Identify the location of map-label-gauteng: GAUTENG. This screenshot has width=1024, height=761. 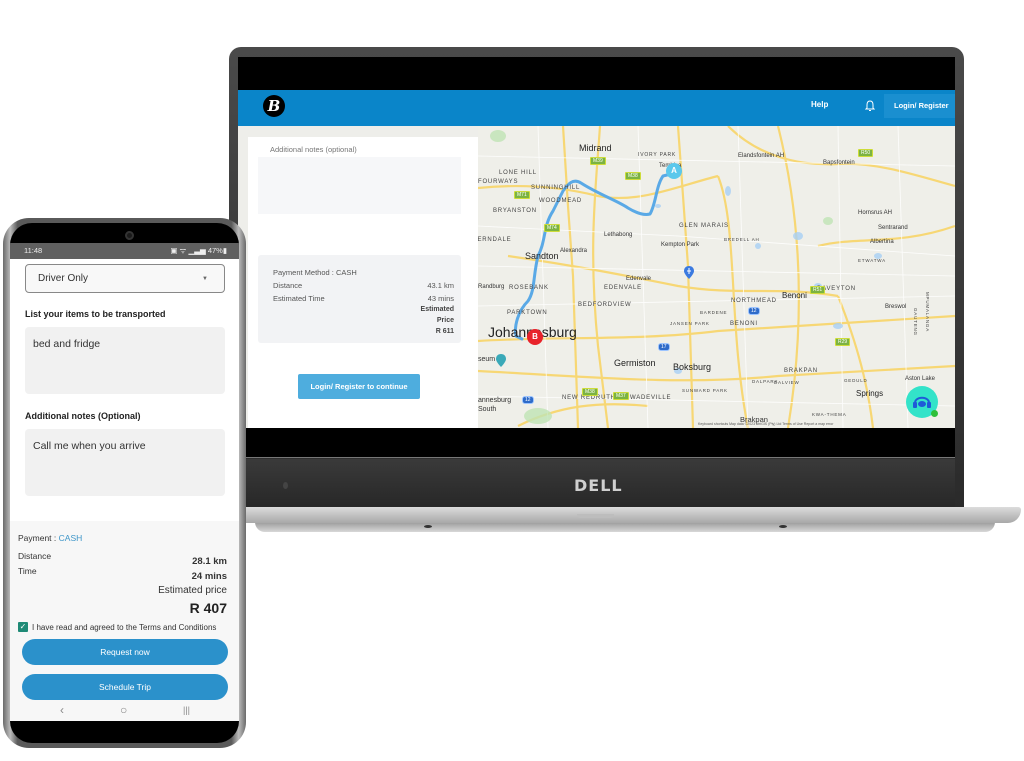
(915, 322).